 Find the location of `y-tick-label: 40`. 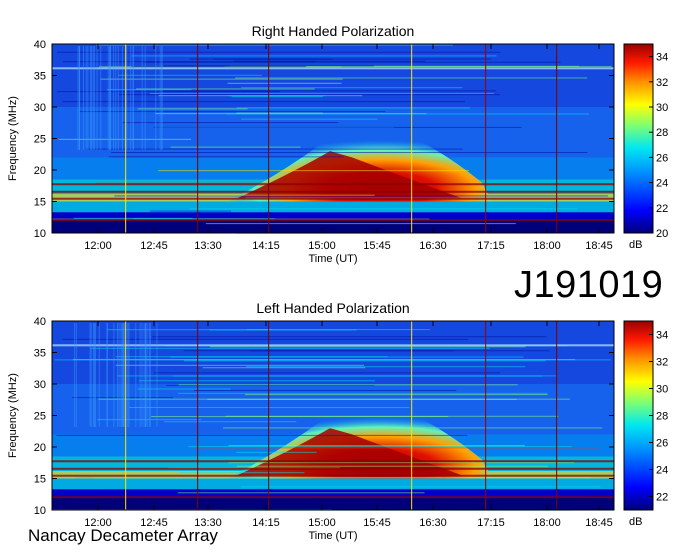

y-tick-label: 40 is located at coordinates (40, 45).